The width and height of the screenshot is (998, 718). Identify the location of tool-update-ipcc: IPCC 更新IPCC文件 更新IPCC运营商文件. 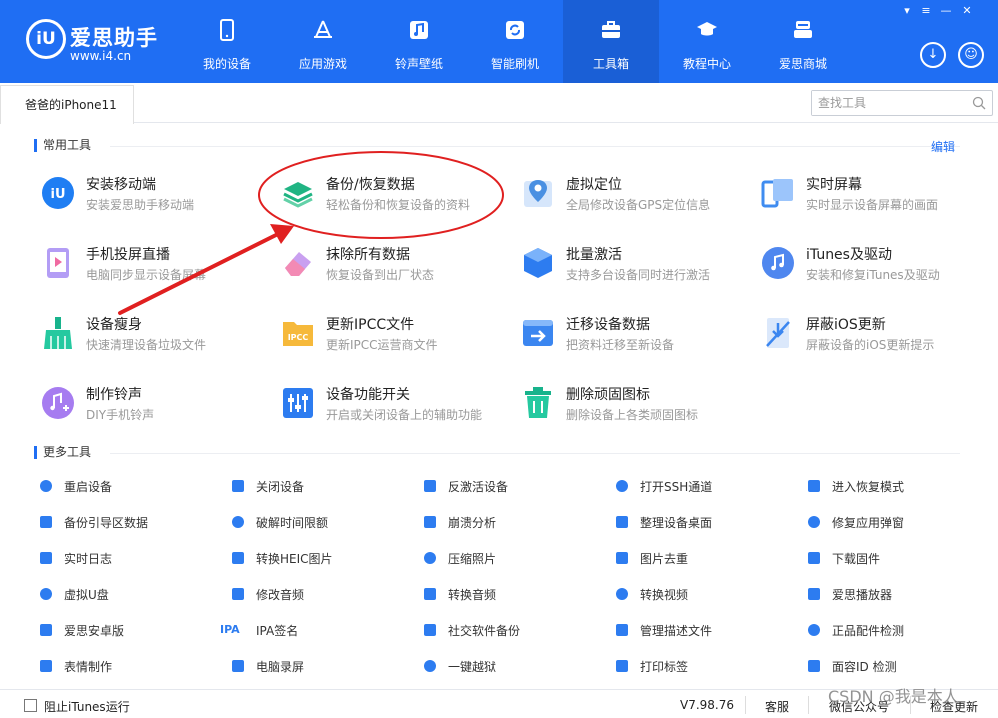
(396, 334).